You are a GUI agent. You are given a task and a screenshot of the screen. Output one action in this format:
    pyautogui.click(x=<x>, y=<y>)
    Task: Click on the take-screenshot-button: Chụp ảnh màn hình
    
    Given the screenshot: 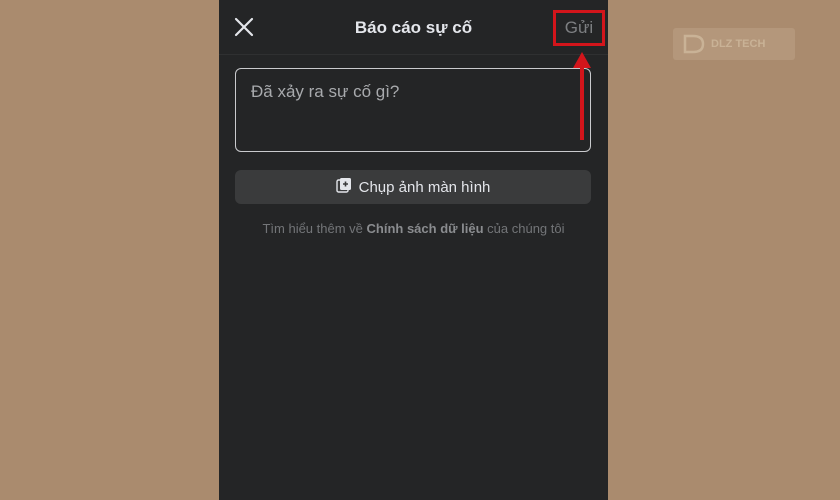 What is the action you would take?
    pyautogui.click(x=413, y=187)
    